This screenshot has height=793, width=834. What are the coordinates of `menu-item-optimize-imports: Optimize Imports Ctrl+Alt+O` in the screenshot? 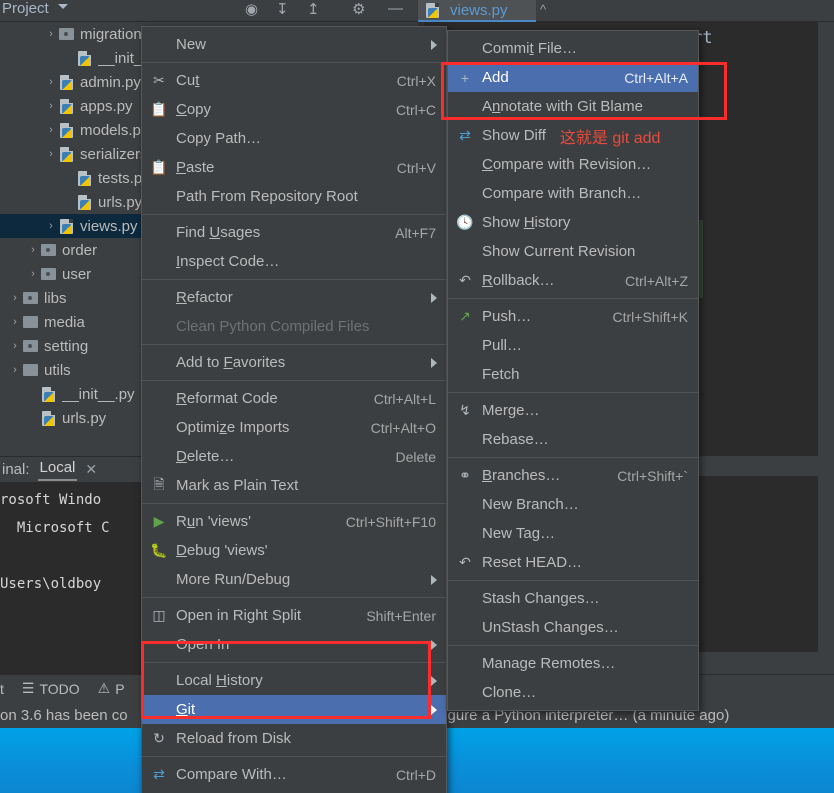 It's located at (294, 427).